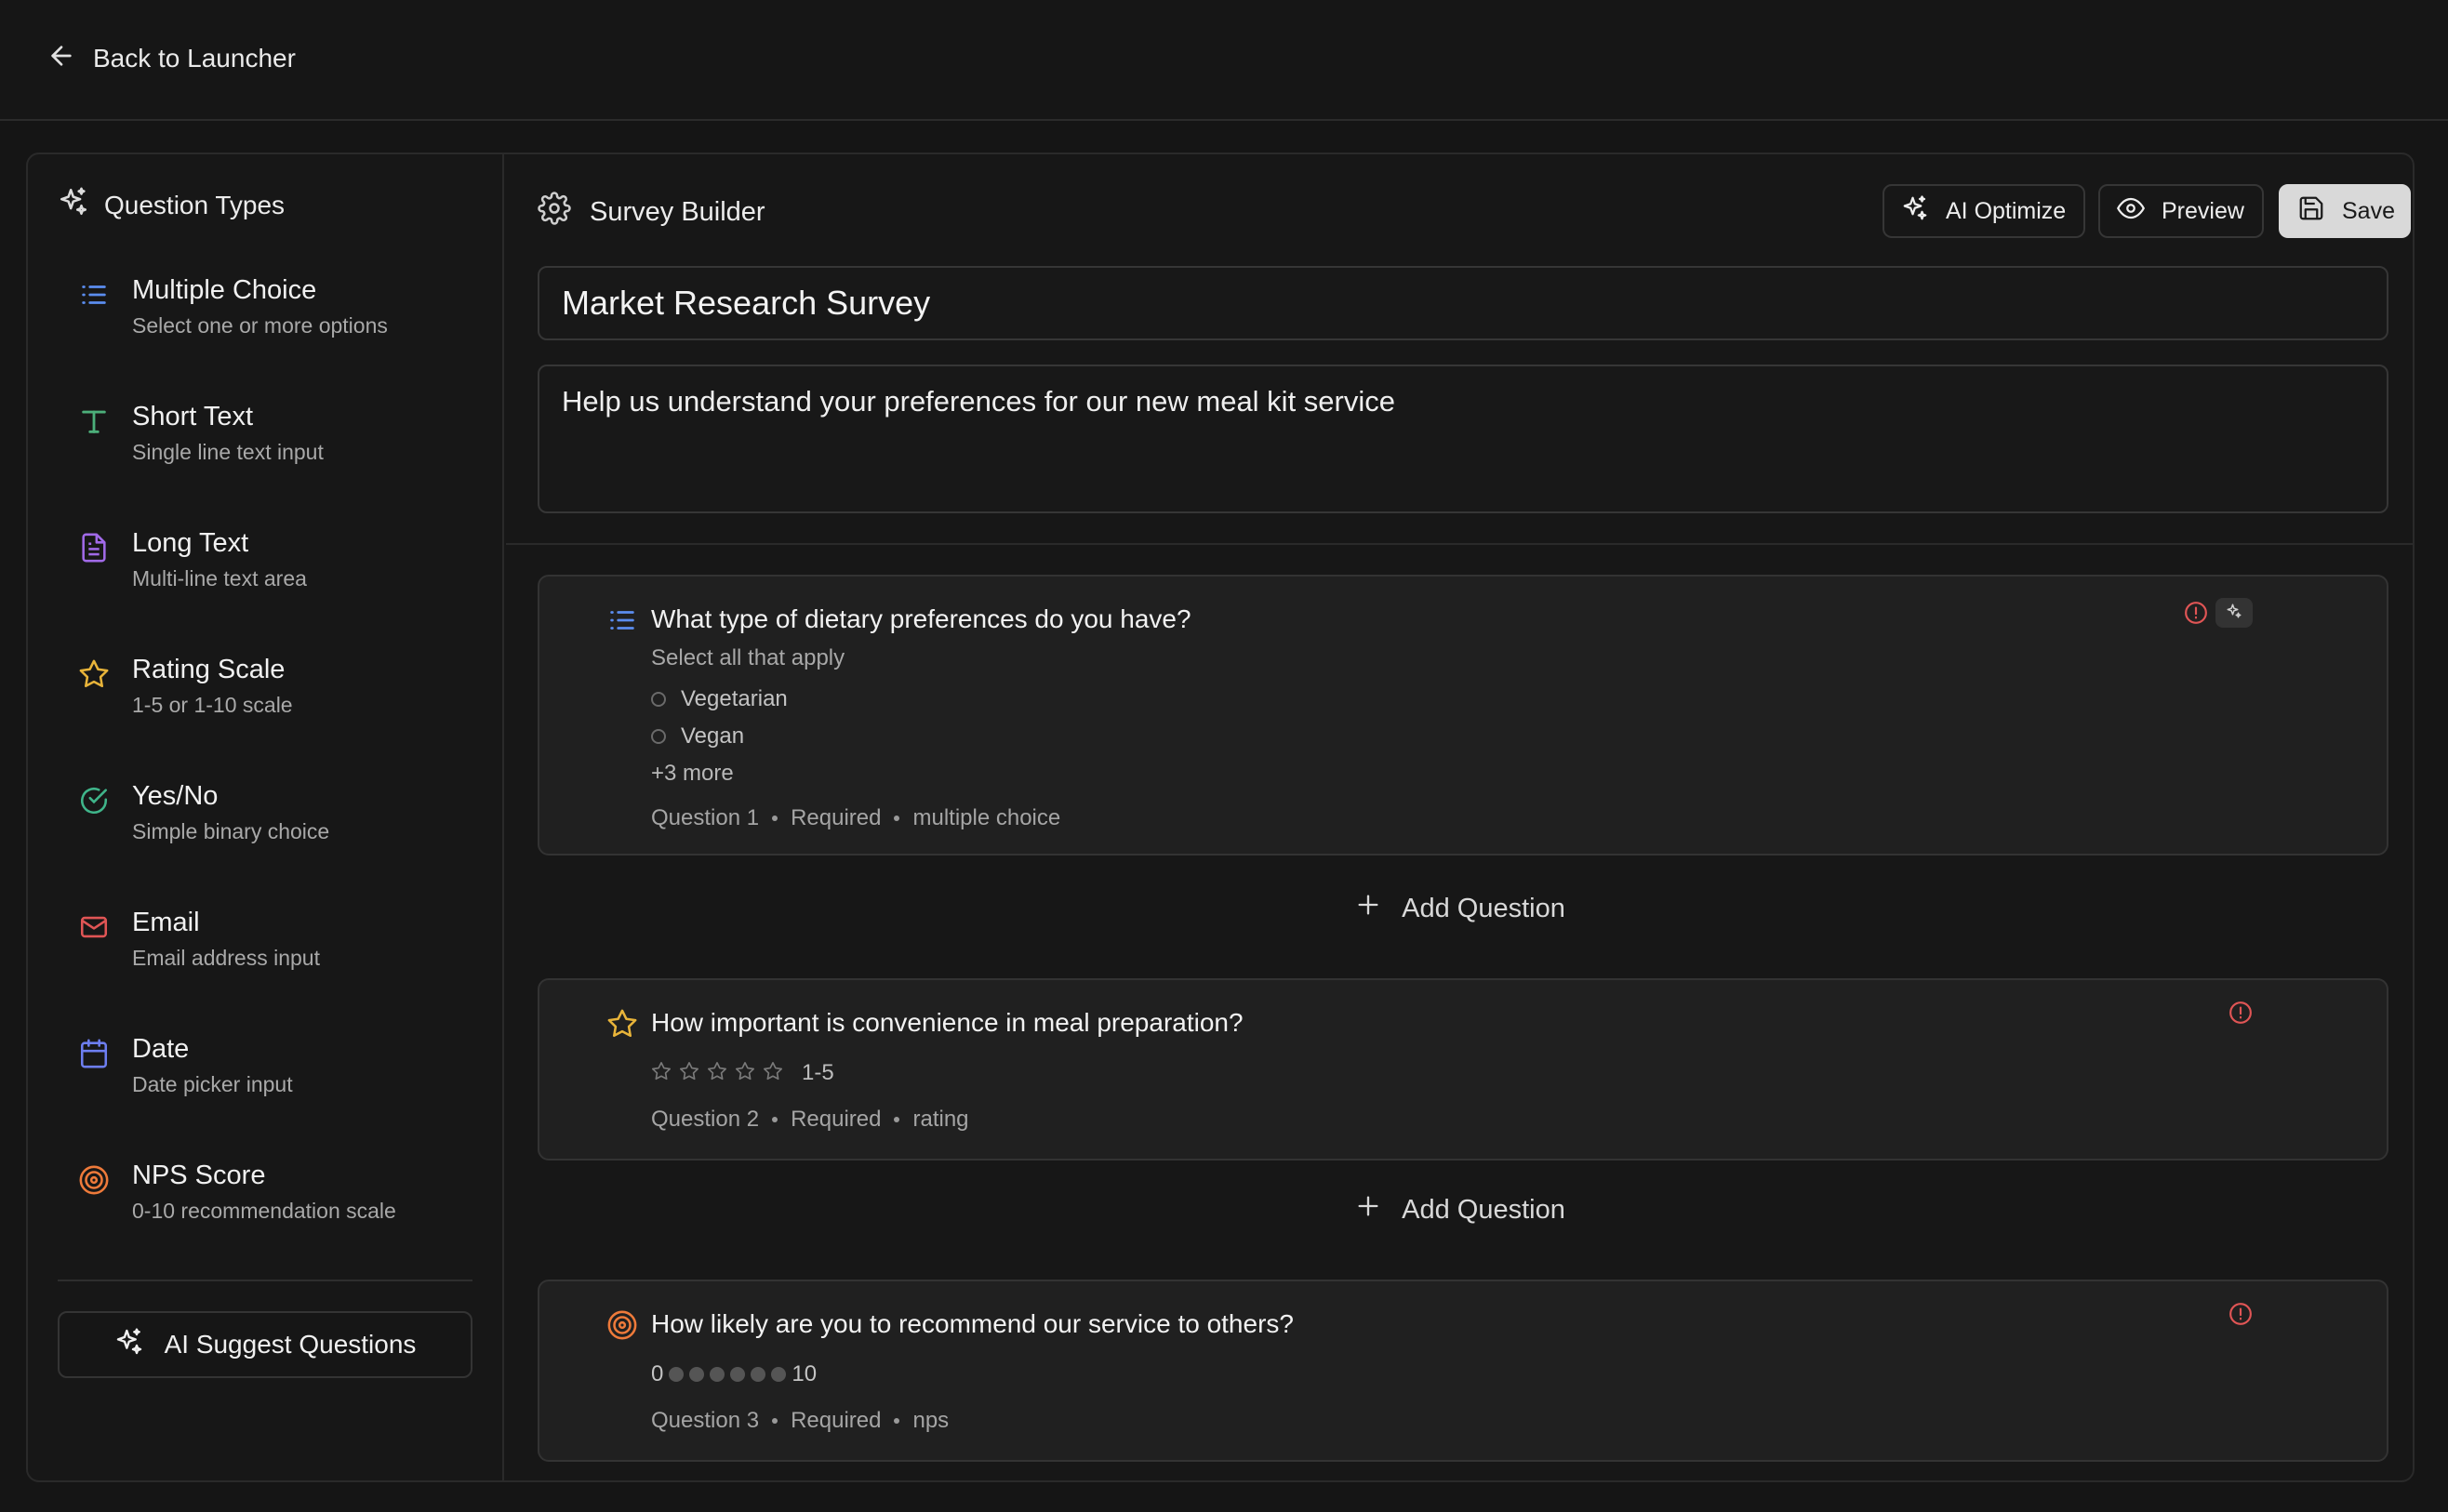 The image size is (2448, 1512). Describe the element at coordinates (194, 58) in the screenshot. I see `back-label: Back to Launcher` at that location.